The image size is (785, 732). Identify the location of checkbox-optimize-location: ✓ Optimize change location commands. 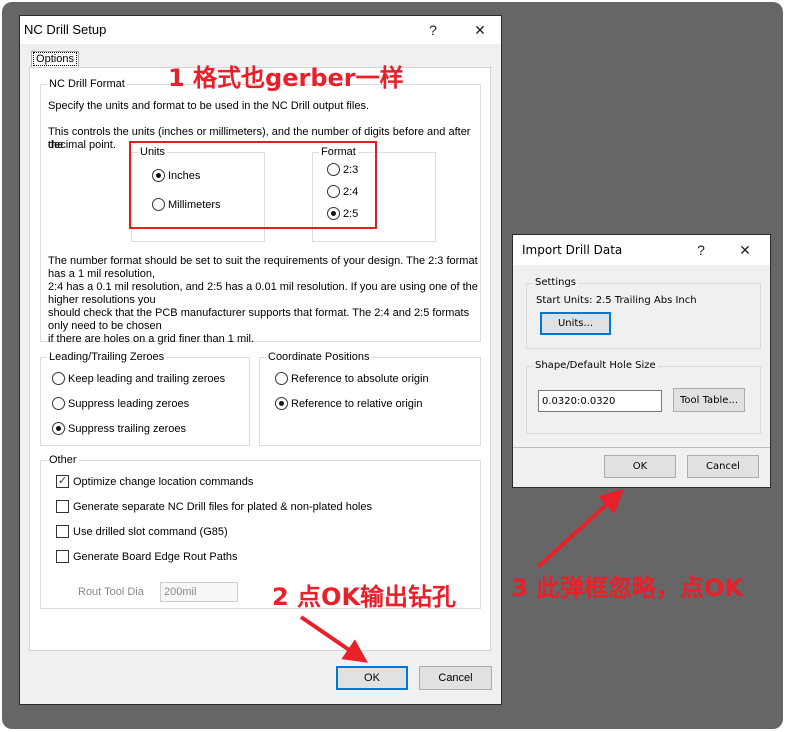
(154, 481).